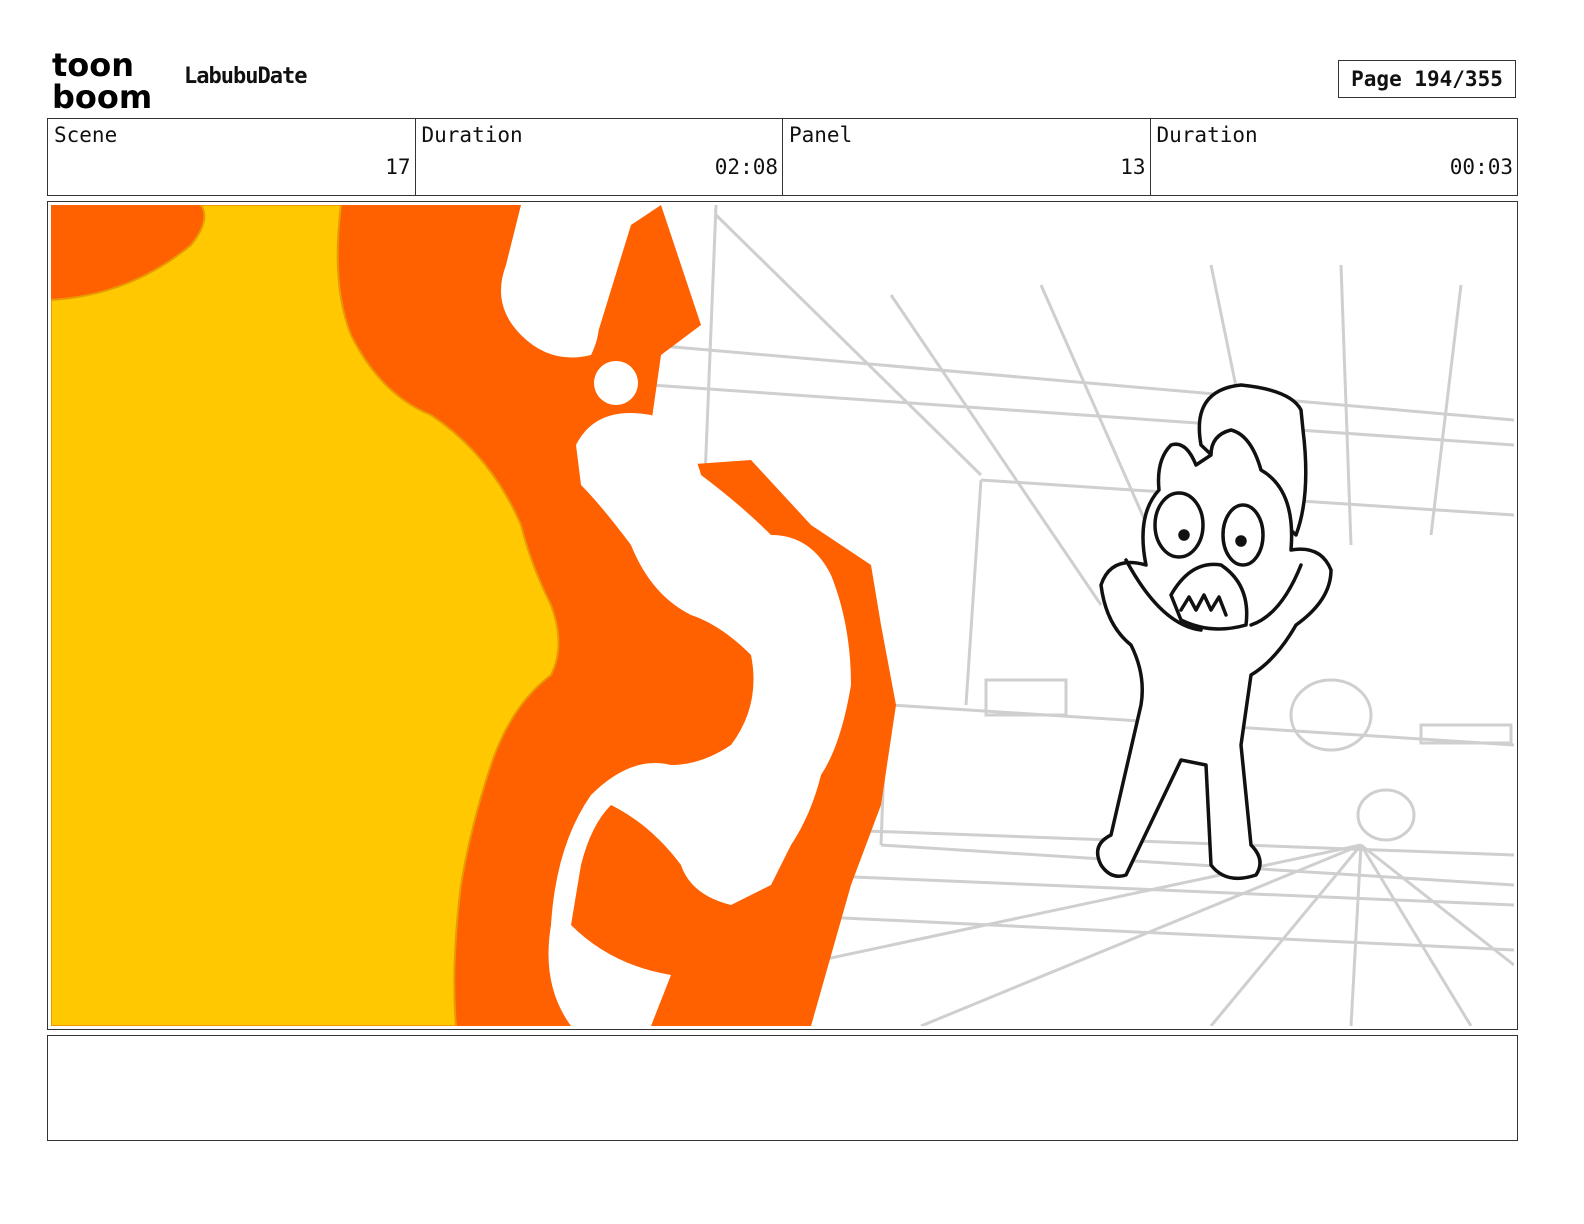  I want to click on toon-boom-logo-icon: toon boom, so click(102, 81).